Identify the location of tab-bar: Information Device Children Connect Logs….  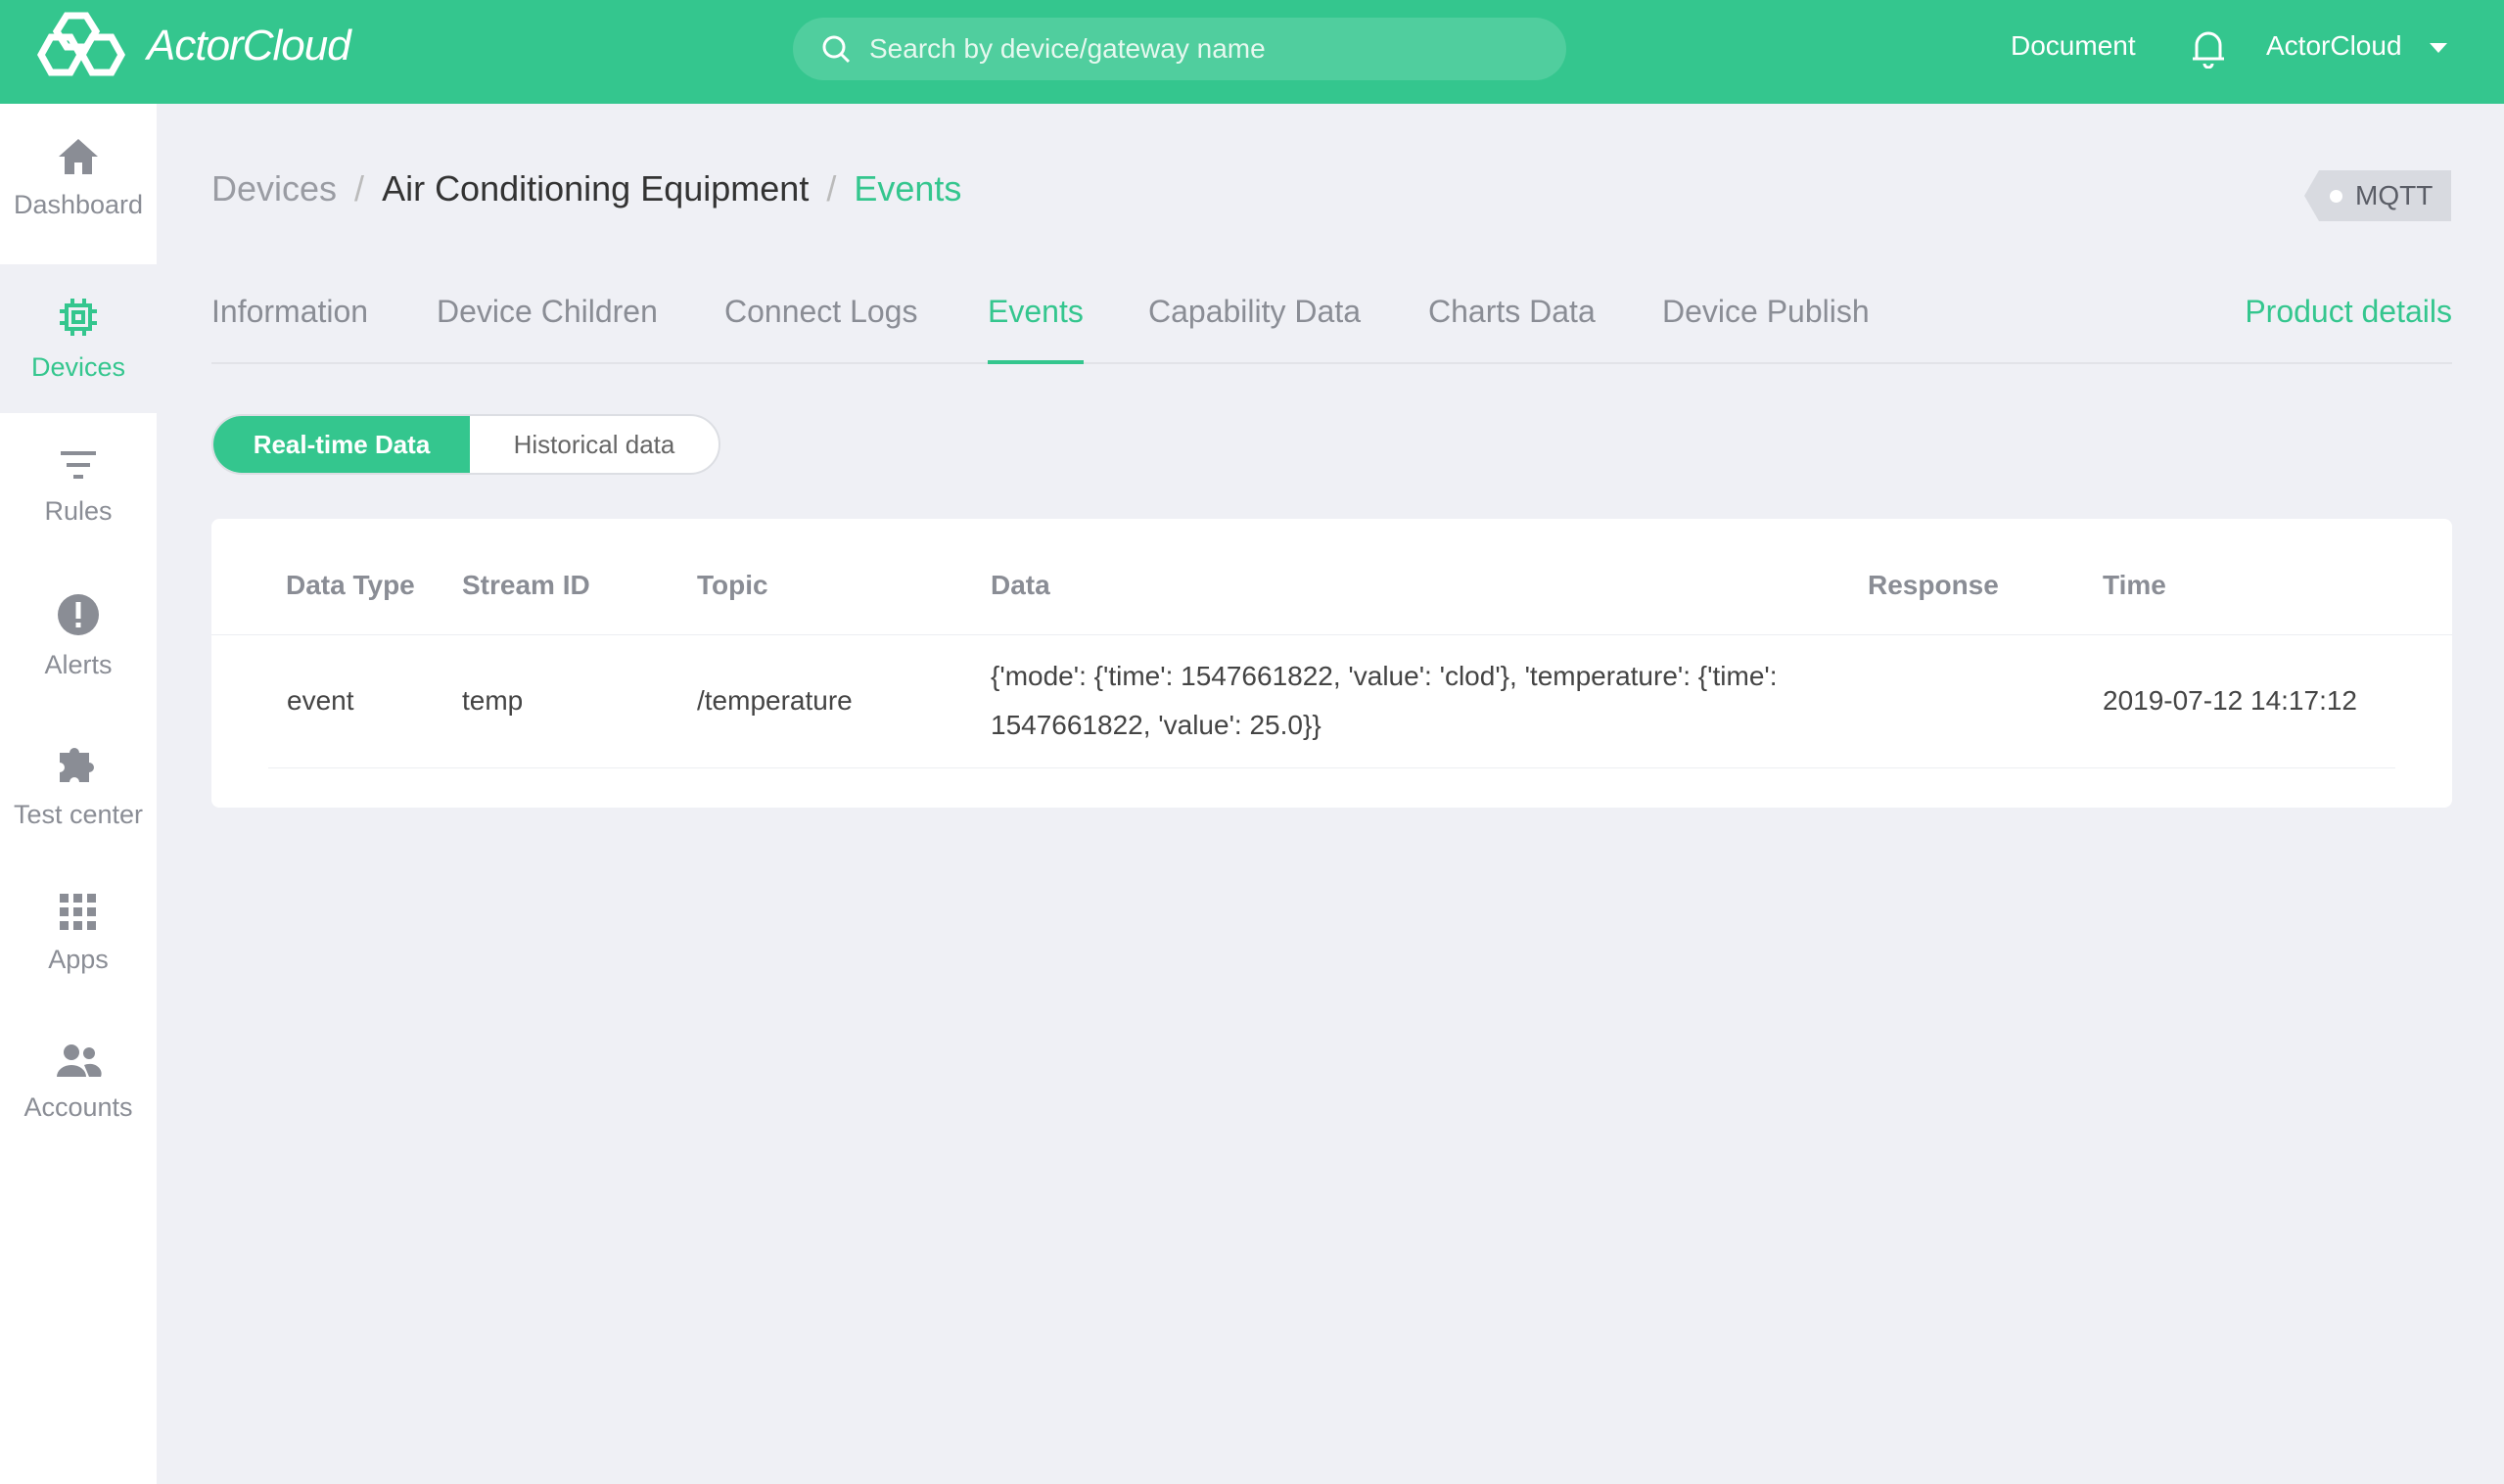
(1331, 327).